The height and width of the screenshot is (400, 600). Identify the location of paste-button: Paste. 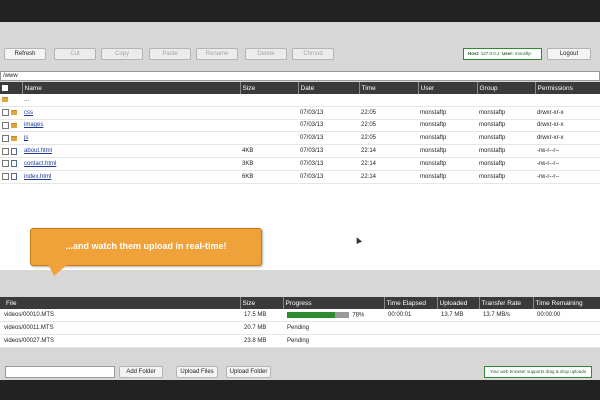
(170, 54).